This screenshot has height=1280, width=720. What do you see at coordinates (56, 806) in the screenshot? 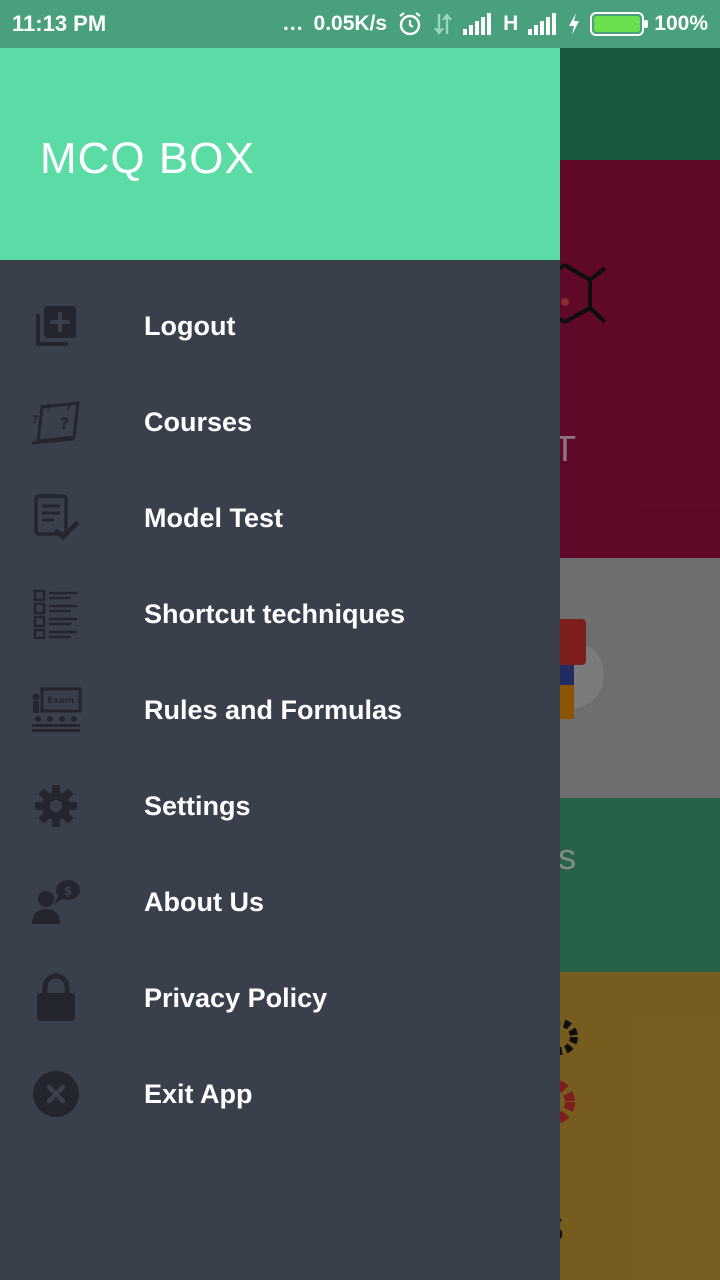
I see `gear-icon` at bounding box center [56, 806].